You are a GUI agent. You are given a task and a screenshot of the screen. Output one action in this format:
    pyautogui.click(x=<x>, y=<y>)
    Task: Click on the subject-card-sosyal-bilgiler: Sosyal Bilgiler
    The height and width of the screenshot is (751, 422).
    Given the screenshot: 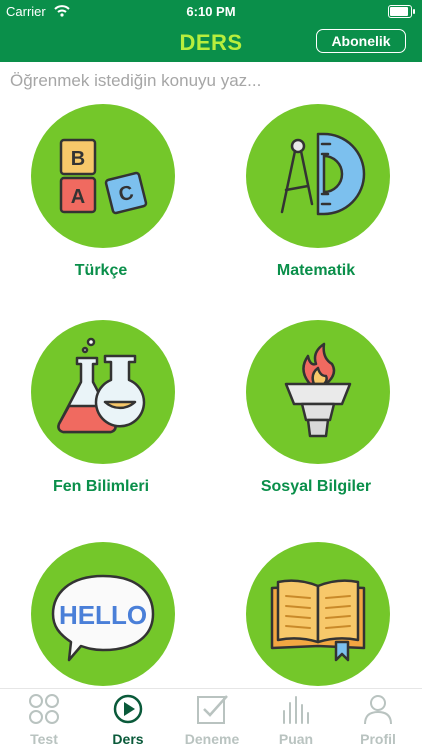 What is the action you would take?
    pyautogui.click(x=316, y=415)
    